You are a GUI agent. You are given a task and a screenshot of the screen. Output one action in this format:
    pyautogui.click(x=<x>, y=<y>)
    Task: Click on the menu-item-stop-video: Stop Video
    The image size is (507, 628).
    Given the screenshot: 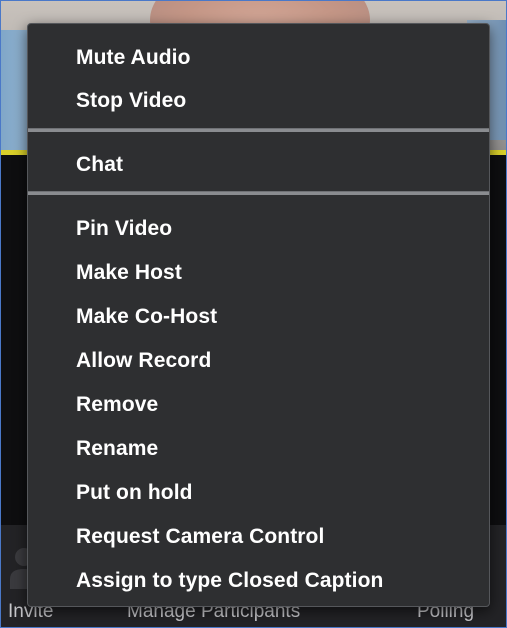 What is the action you would take?
    pyautogui.click(x=131, y=101)
    